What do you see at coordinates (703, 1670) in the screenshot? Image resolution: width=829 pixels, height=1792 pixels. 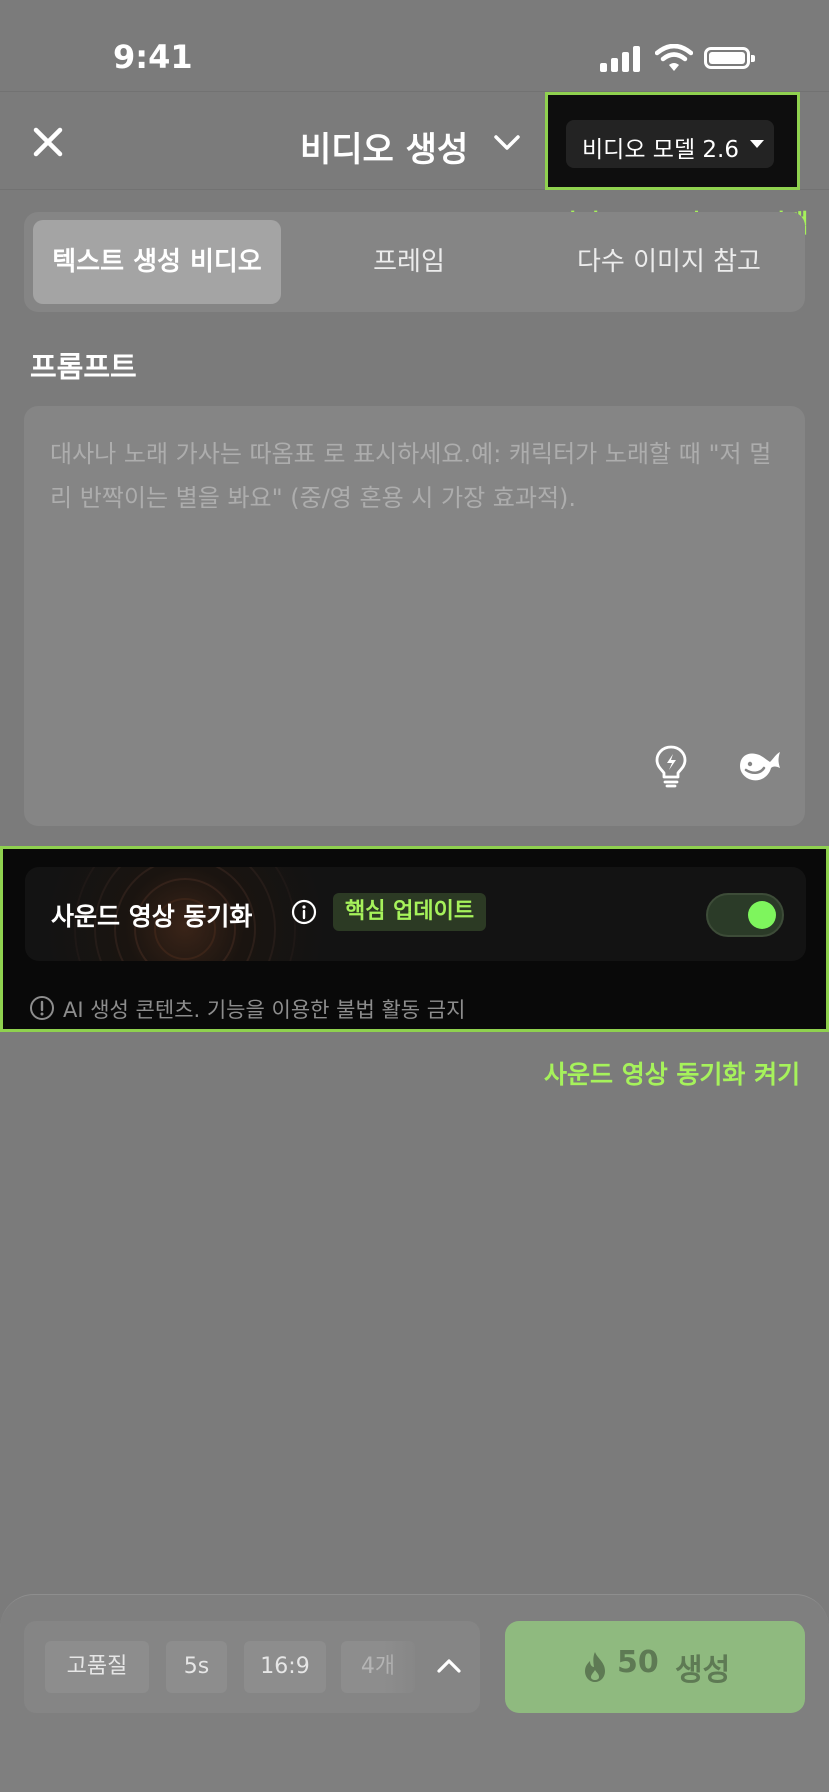 I see `generate-label: 생성` at bounding box center [703, 1670].